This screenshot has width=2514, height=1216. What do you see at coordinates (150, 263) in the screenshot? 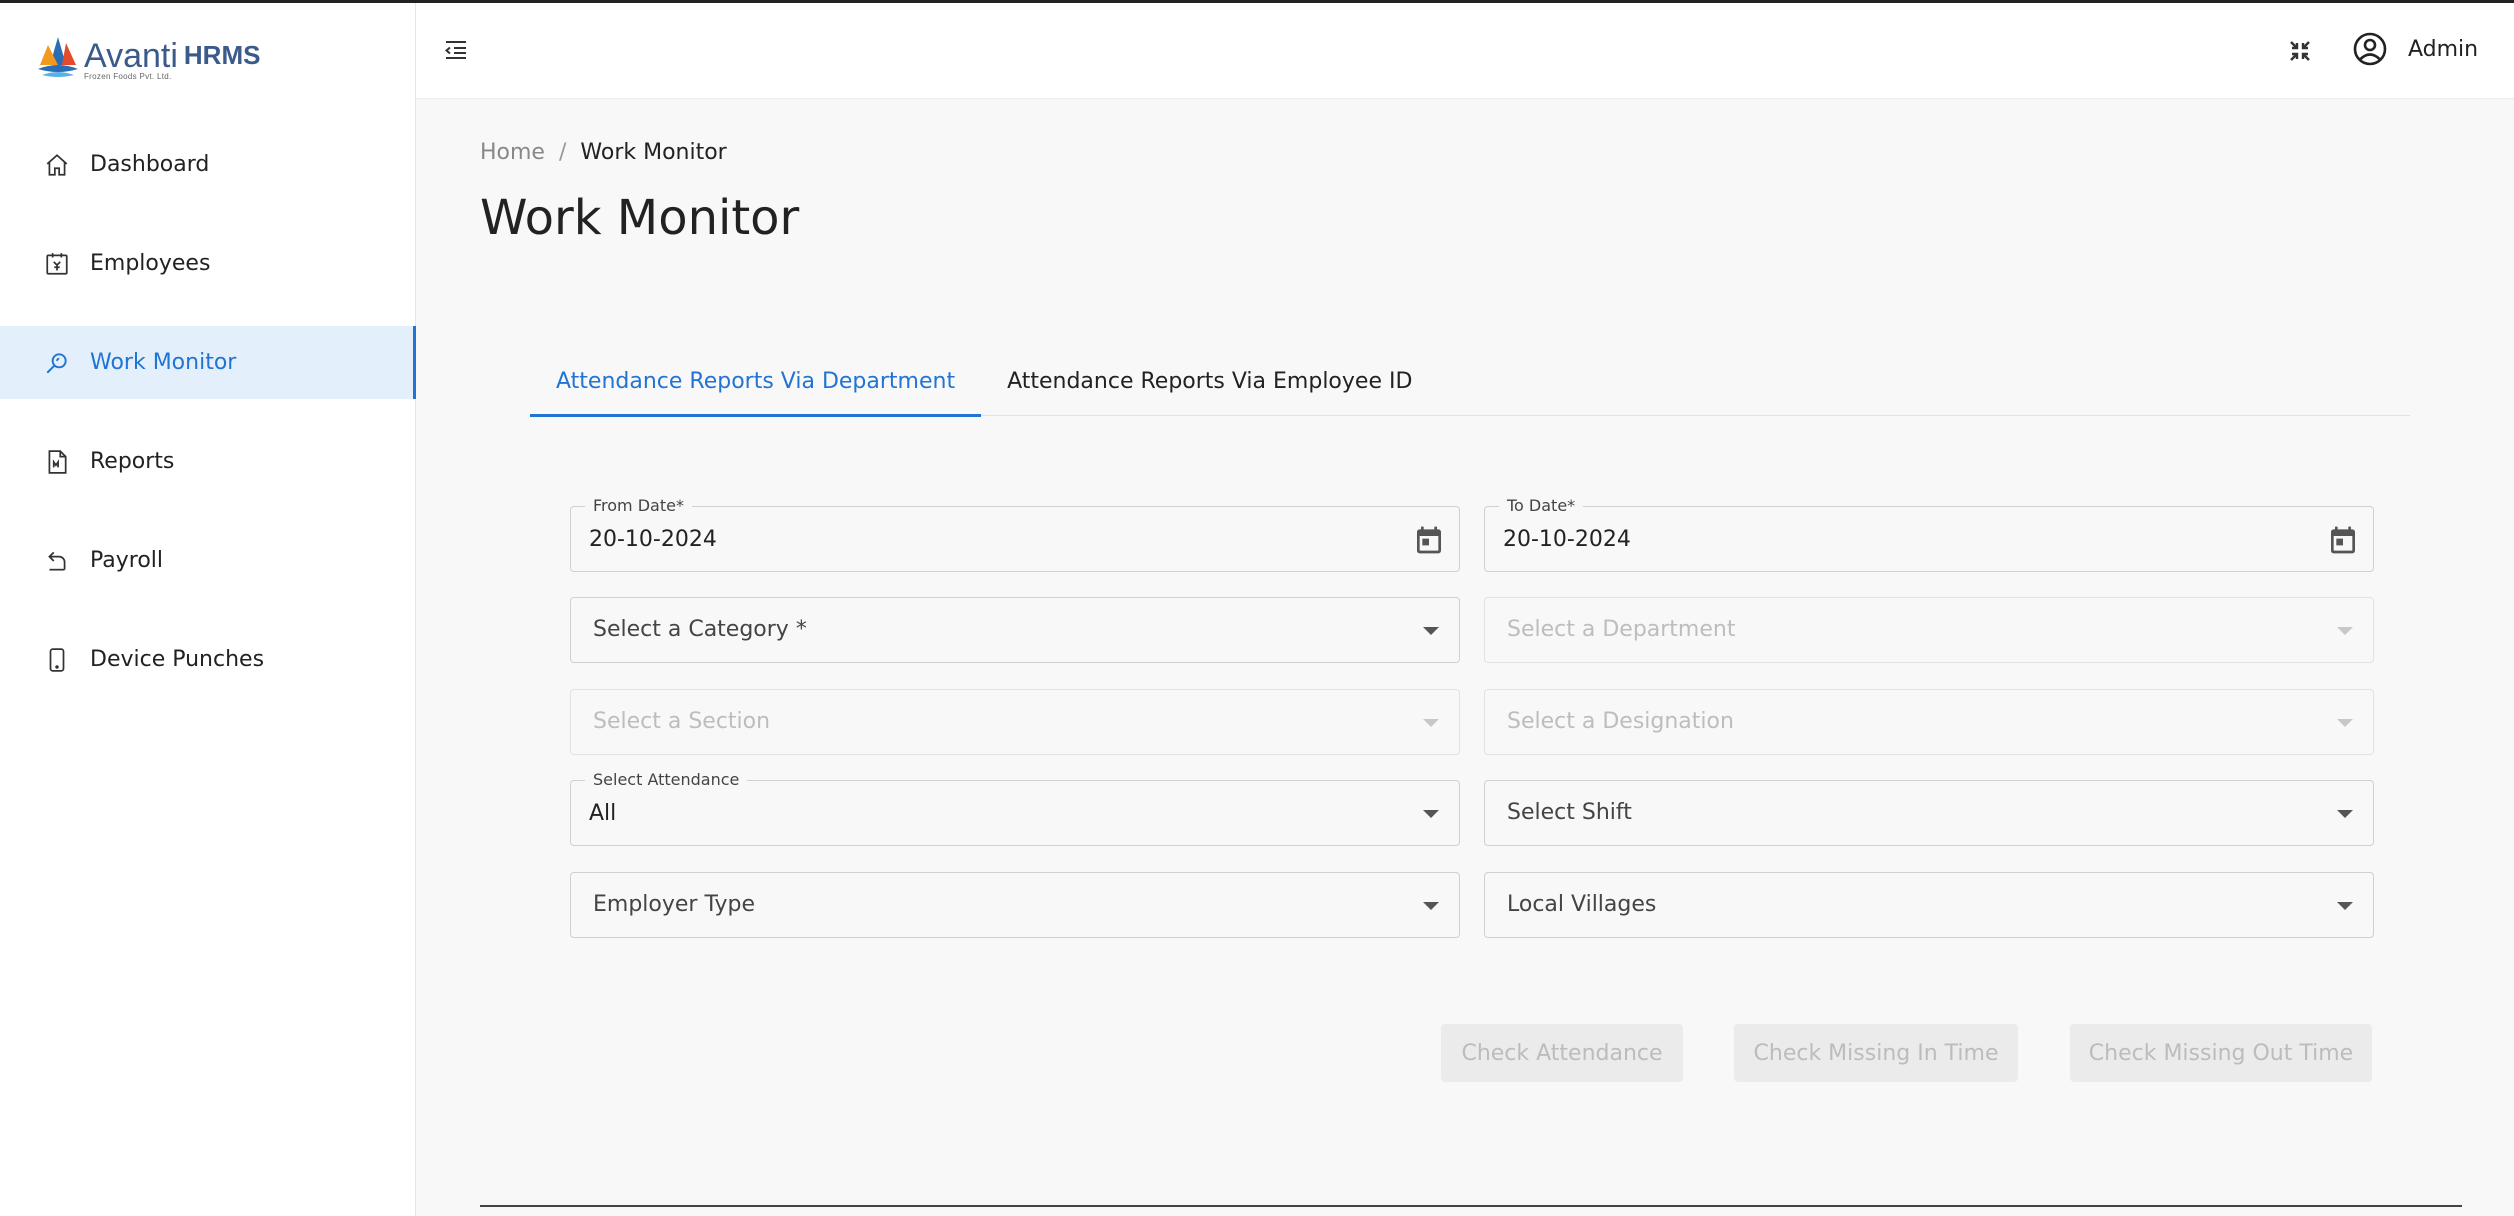
I see `sidebar-item-label: Employees` at bounding box center [150, 263].